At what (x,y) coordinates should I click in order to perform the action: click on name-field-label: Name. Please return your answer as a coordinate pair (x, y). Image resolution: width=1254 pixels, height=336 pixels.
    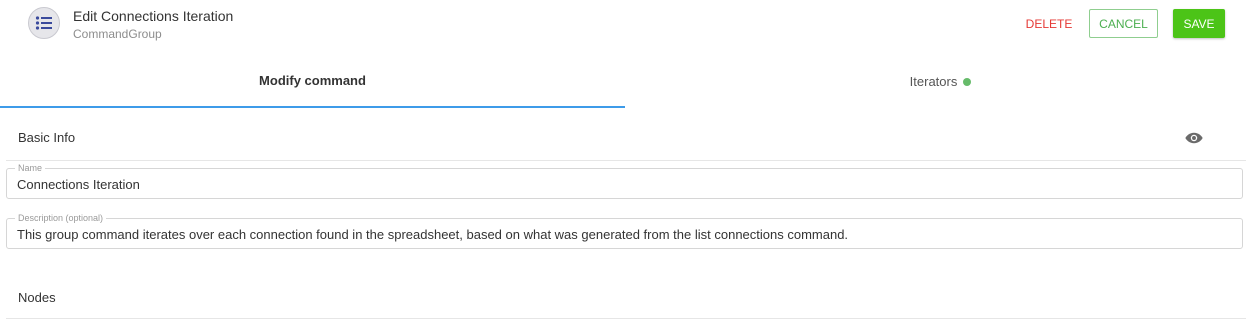
    Looking at the image, I should click on (30, 168).